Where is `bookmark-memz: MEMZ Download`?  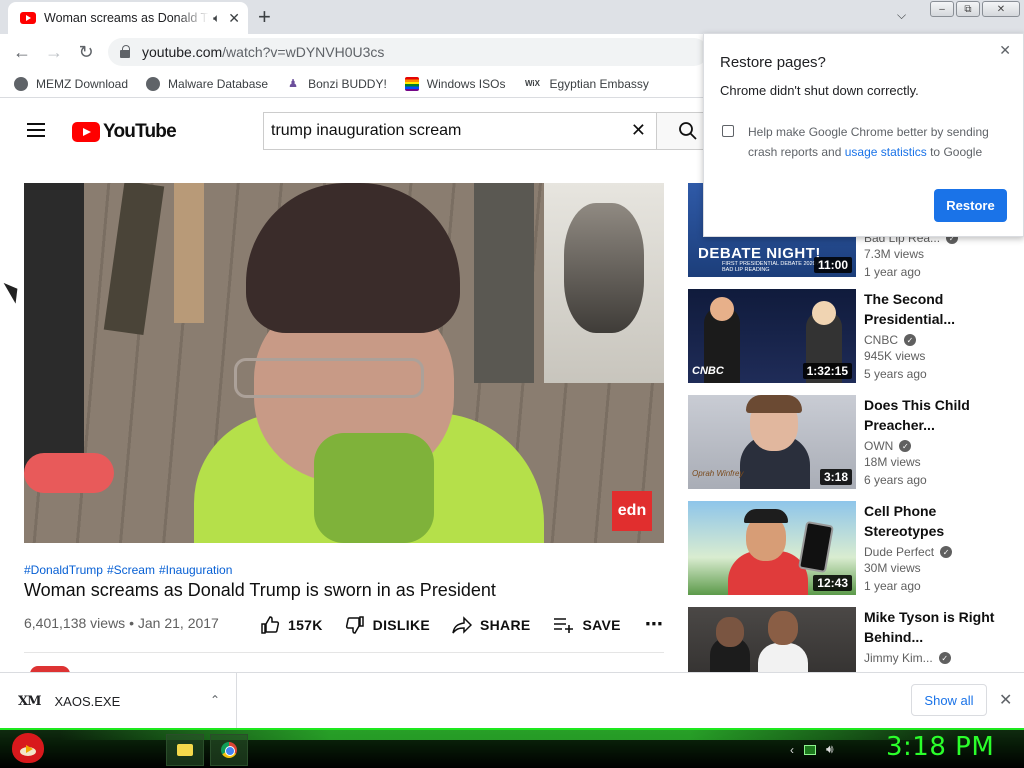
bookmark-memz: MEMZ Download is located at coordinates (71, 83).